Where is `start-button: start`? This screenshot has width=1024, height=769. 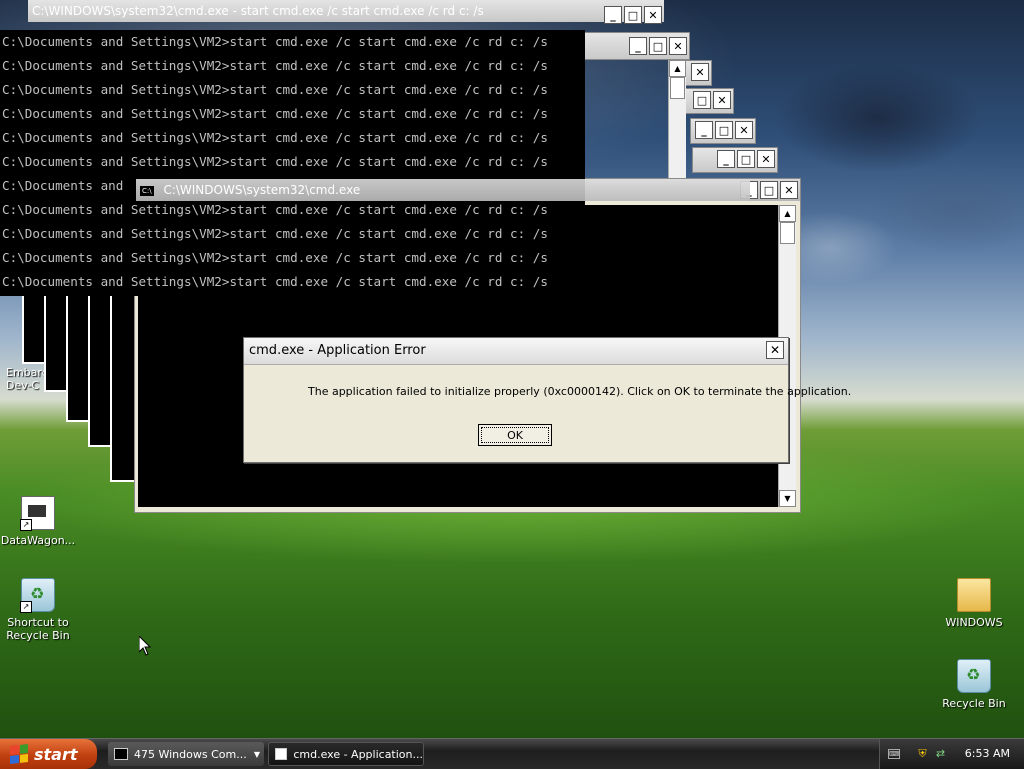
start-button: start is located at coordinates (48, 754).